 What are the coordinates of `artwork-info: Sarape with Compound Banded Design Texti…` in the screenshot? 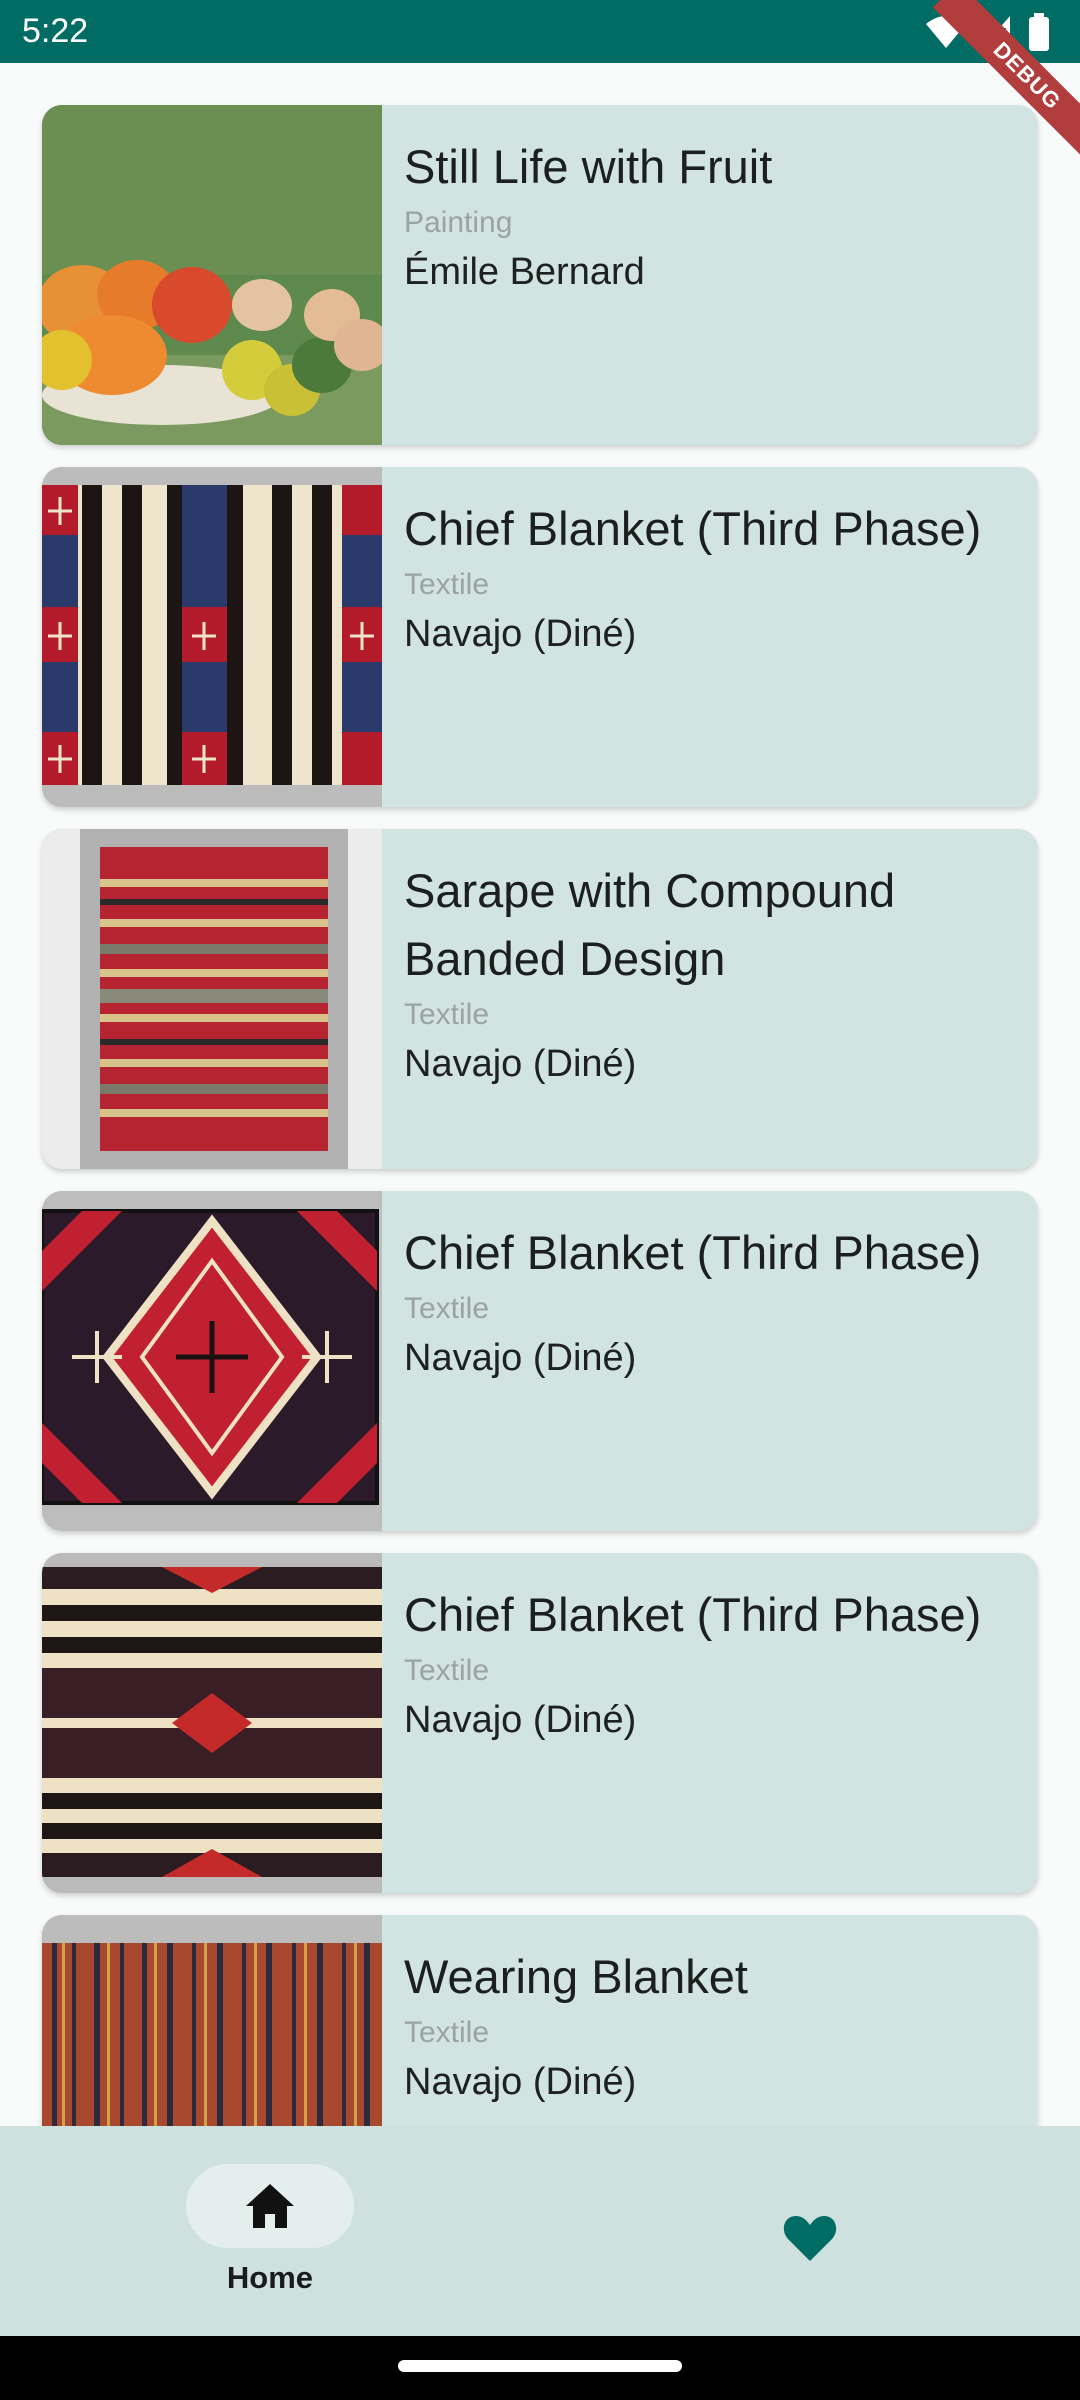 It's located at (711, 974).